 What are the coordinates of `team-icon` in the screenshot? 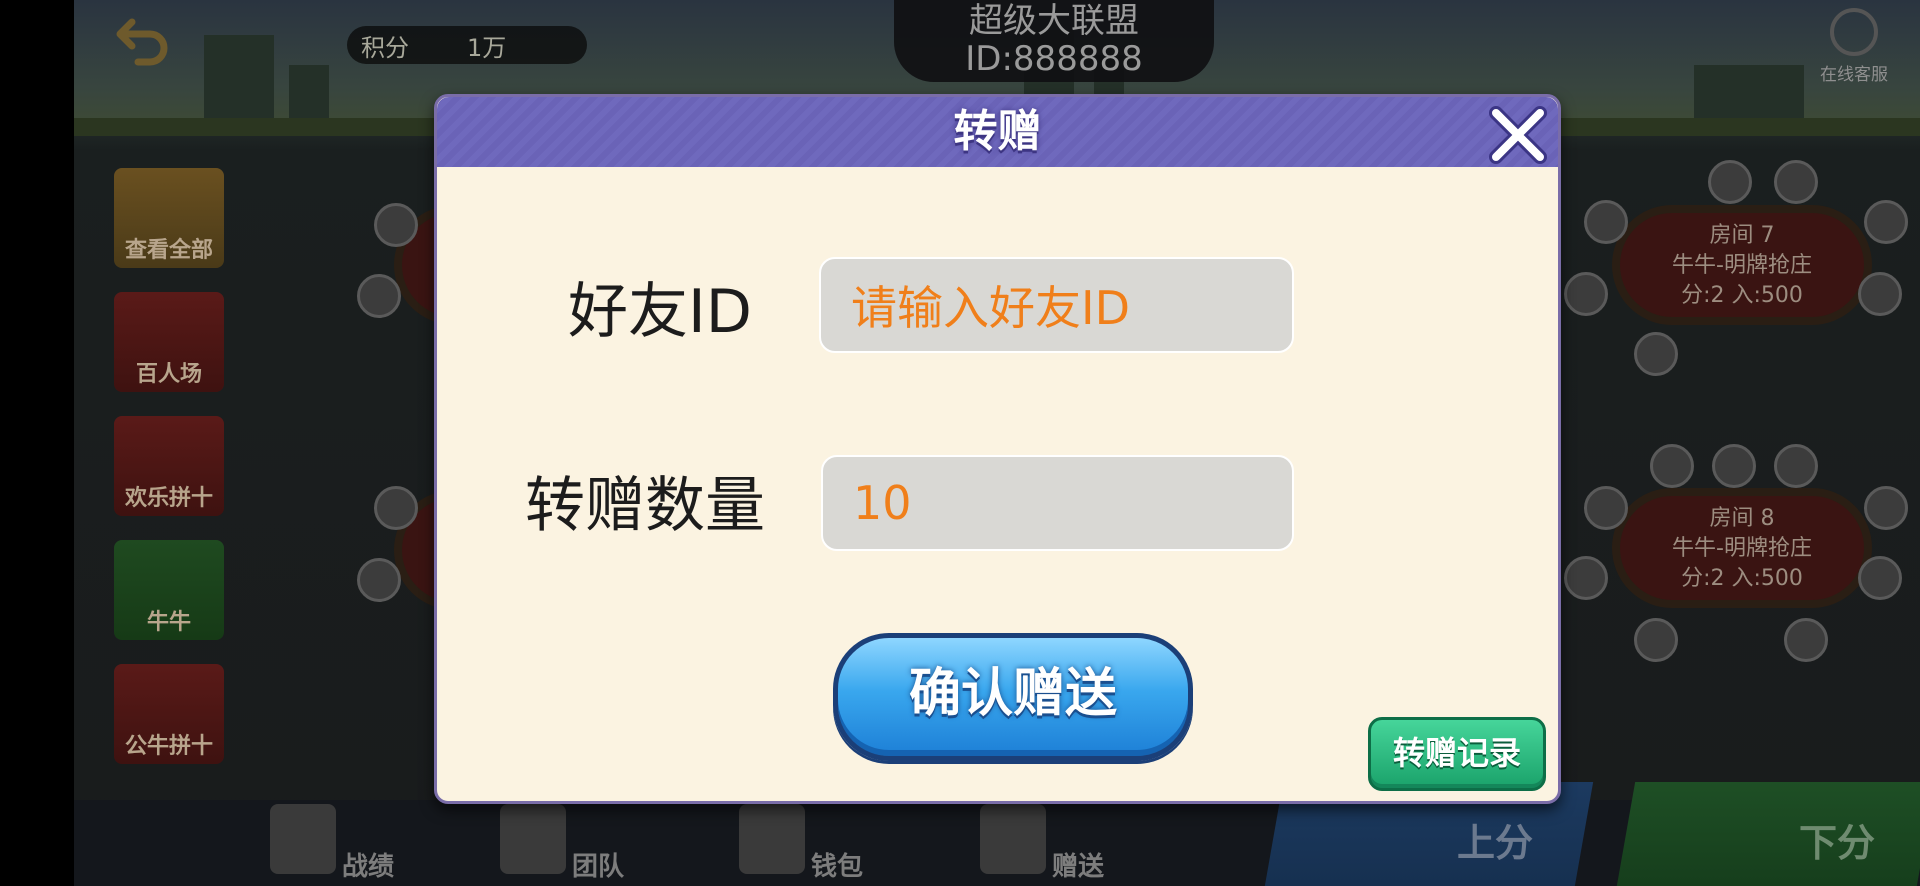 It's located at (533, 839).